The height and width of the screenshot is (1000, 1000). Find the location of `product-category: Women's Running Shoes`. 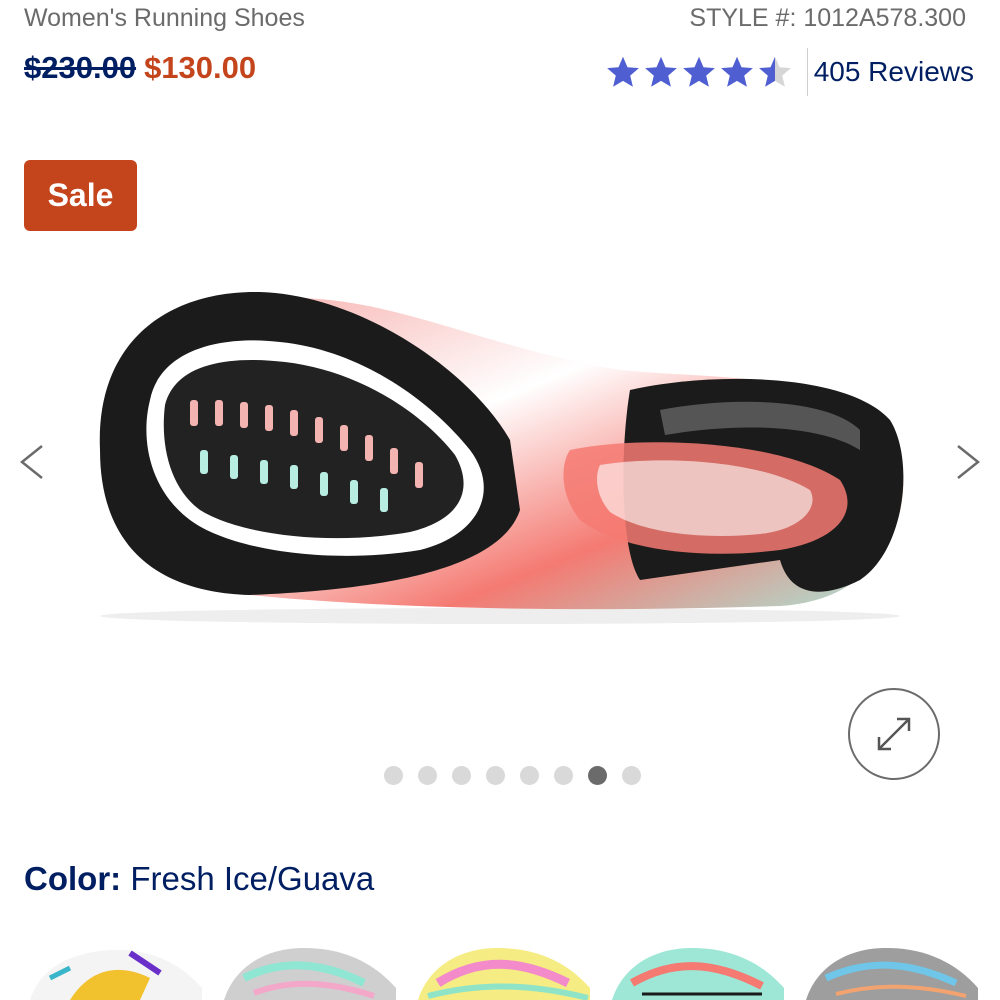

product-category: Women's Running Shoes is located at coordinates (164, 18).